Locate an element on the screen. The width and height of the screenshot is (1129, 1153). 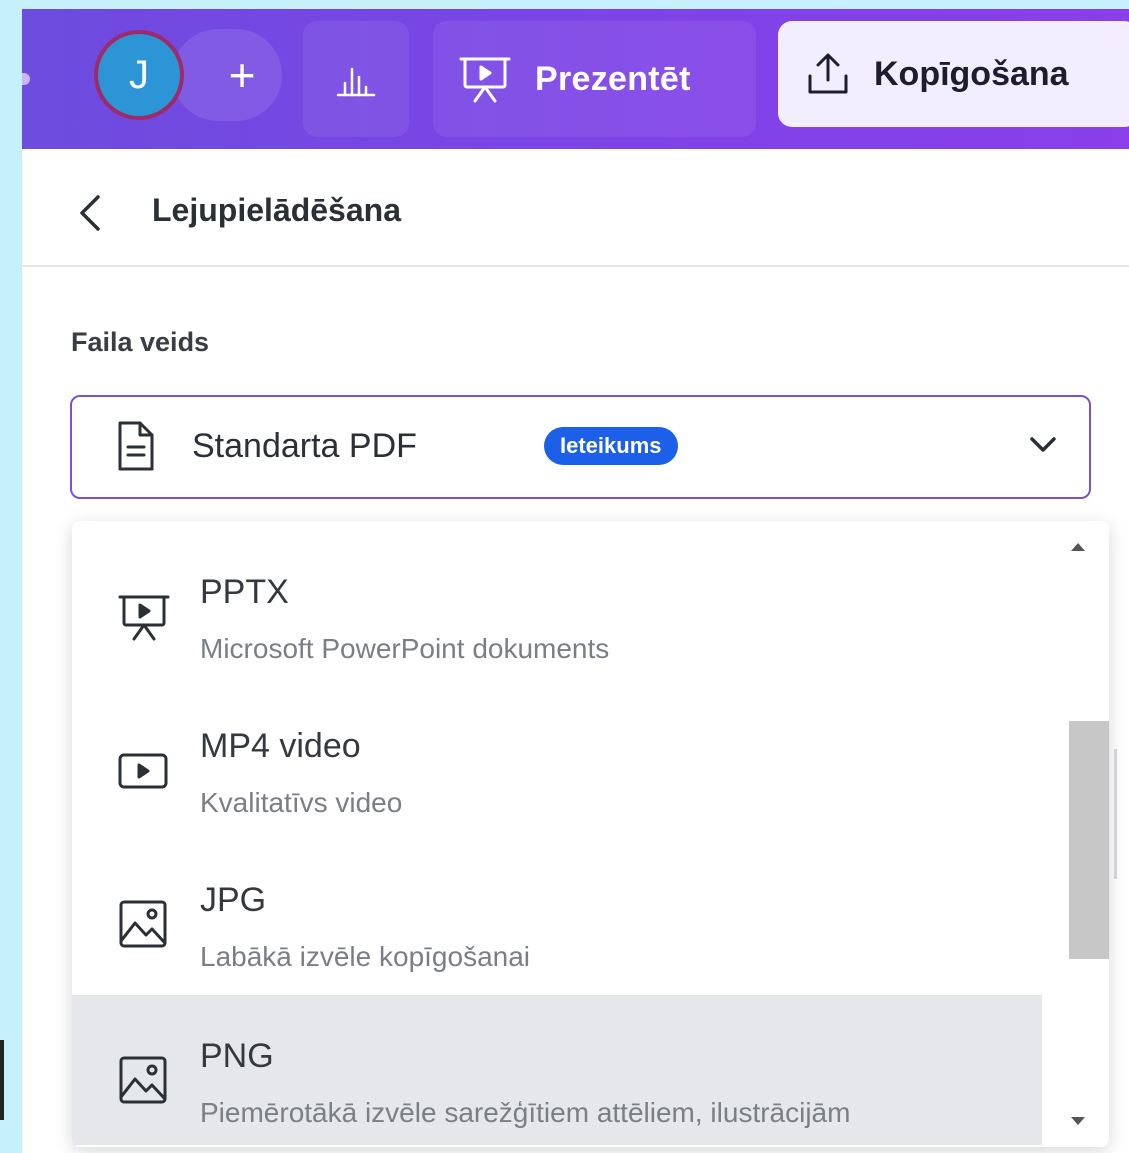
chevron-left-icon is located at coordinates (89, 213).